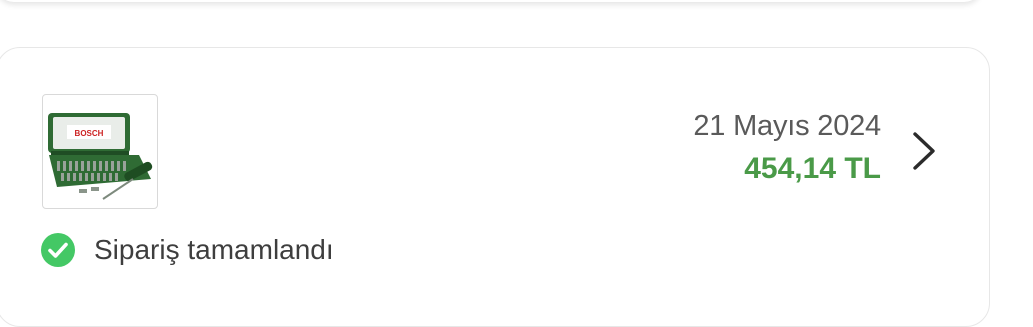 This screenshot has height=327, width=1033. What do you see at coordinates (812, 168) in the screenshot?
I see `order-total-price: 454,14 TL` at bounding box center [812, 168].